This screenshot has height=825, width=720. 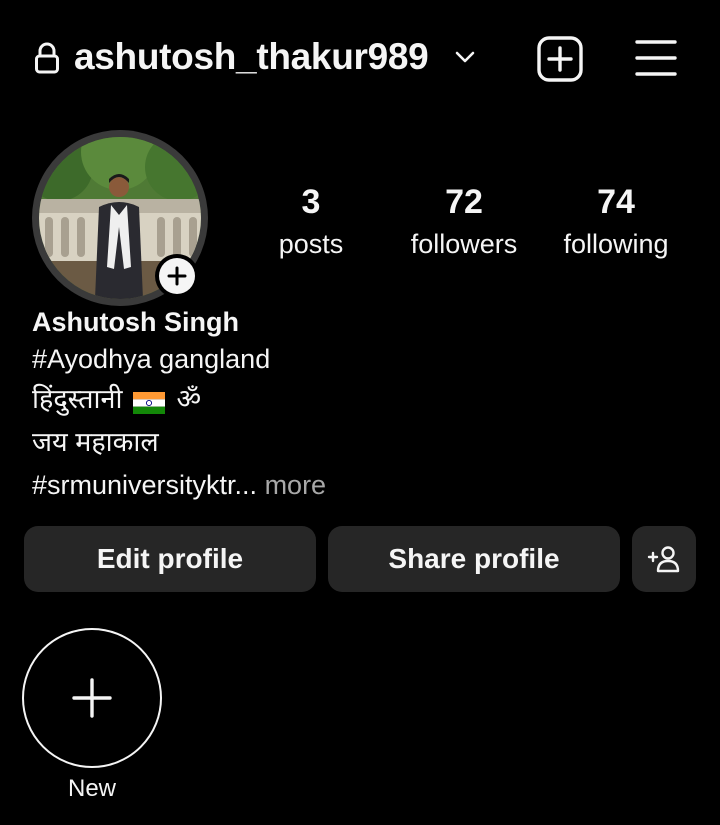 I want to click on add-person-icon, so click(x=664, y=559).